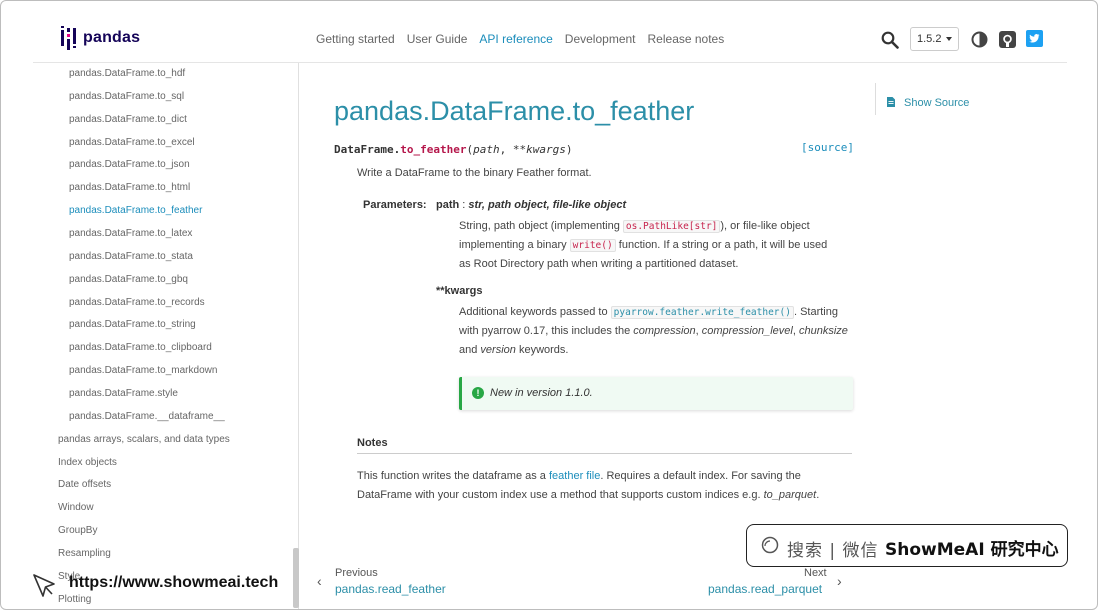 This screenshot has width=1098, height=610. I want to click on notes-text: ., so click(818, 495).